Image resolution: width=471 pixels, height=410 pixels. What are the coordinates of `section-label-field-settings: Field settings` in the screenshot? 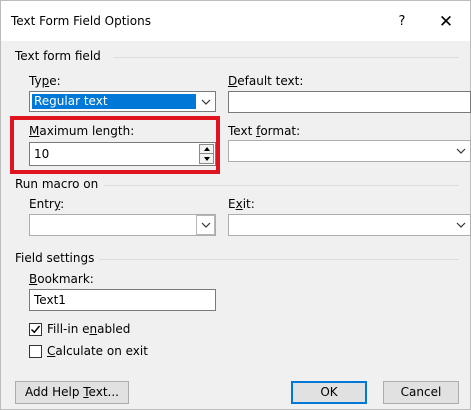 It's located at (55, 258).